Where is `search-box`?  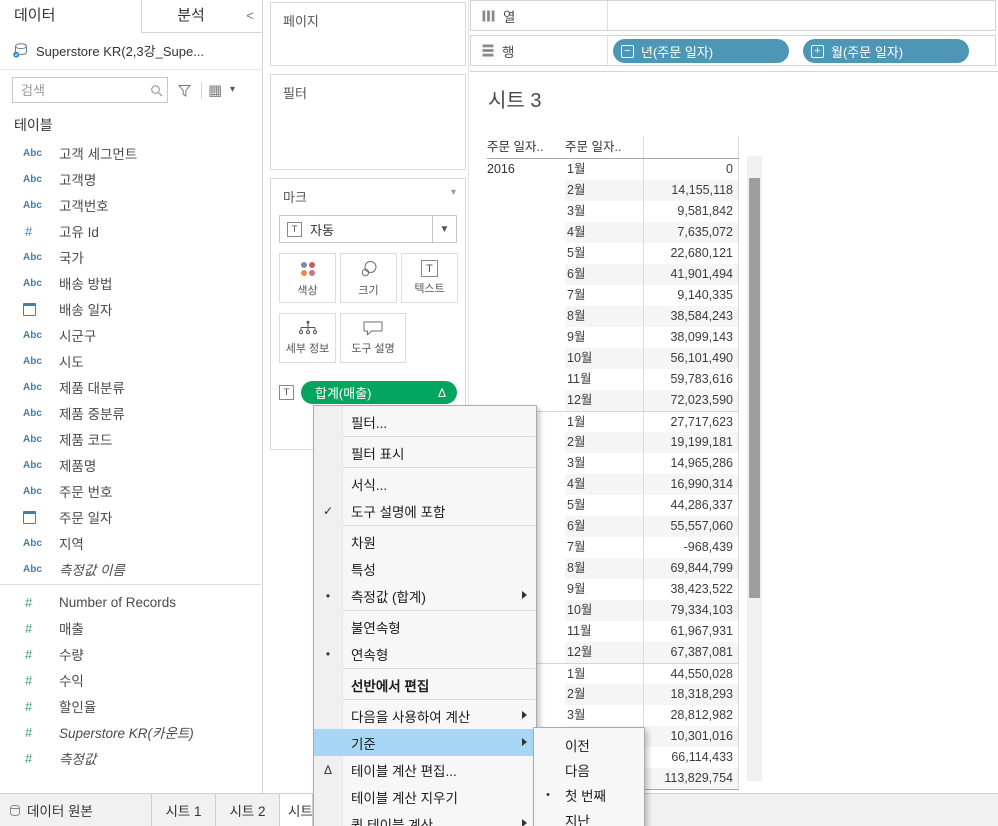
search-box is located at coordinates (90, 90).